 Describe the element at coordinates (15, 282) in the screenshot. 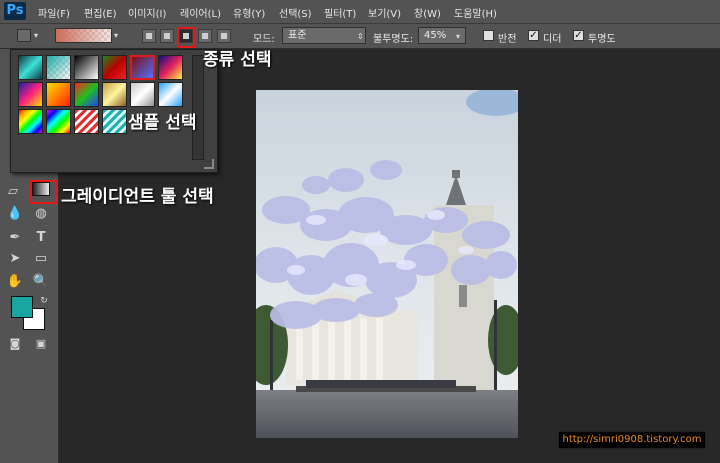

I see `hand-icon: ✋` at that location.